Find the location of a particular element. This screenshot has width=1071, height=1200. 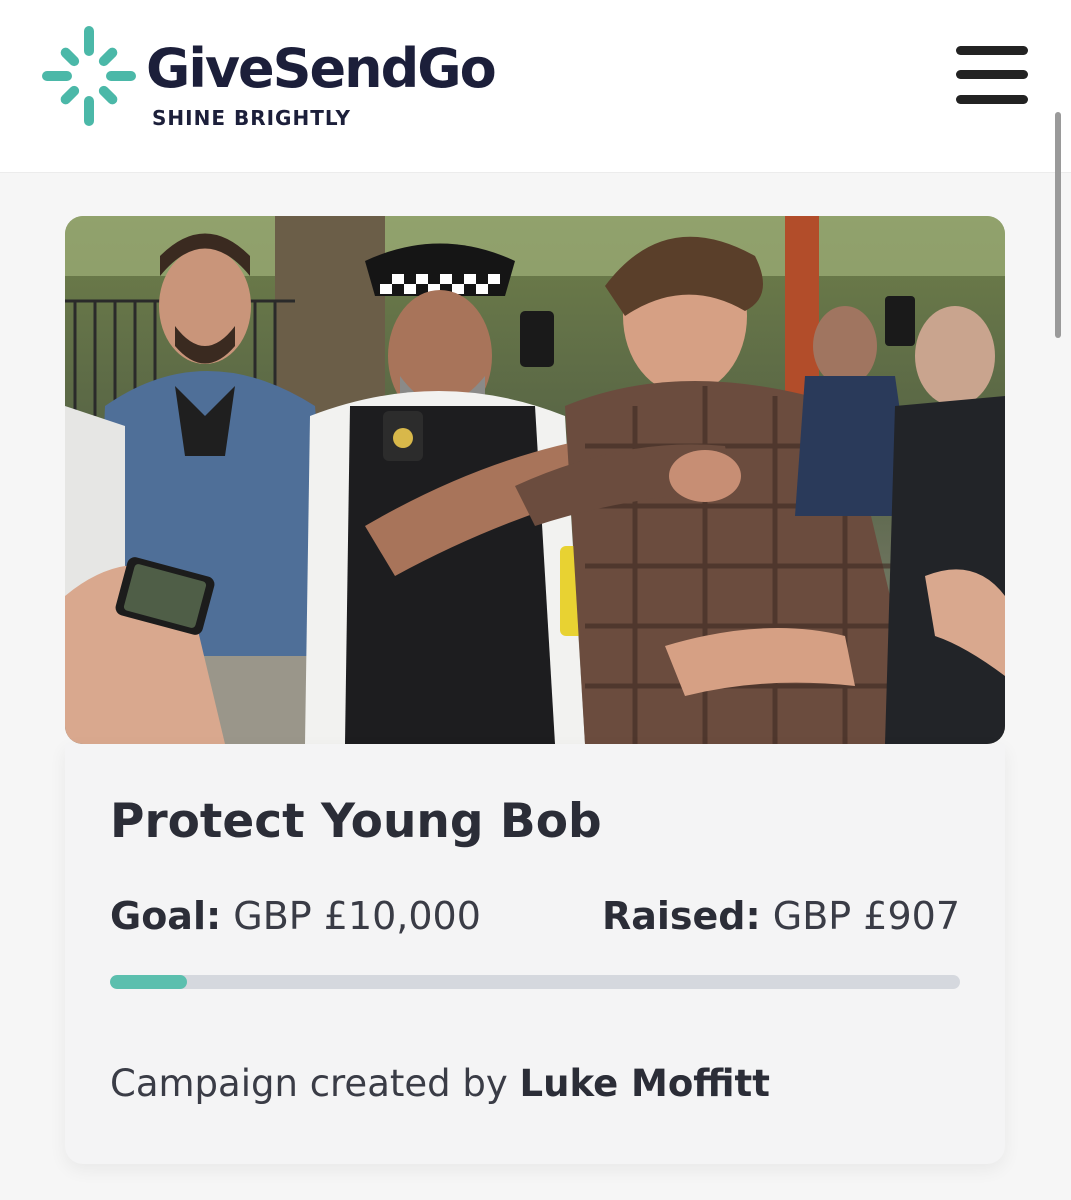

brand-logo: GiveSendGo SHINE BRIGHTLY is located at coordinates (290, 79).